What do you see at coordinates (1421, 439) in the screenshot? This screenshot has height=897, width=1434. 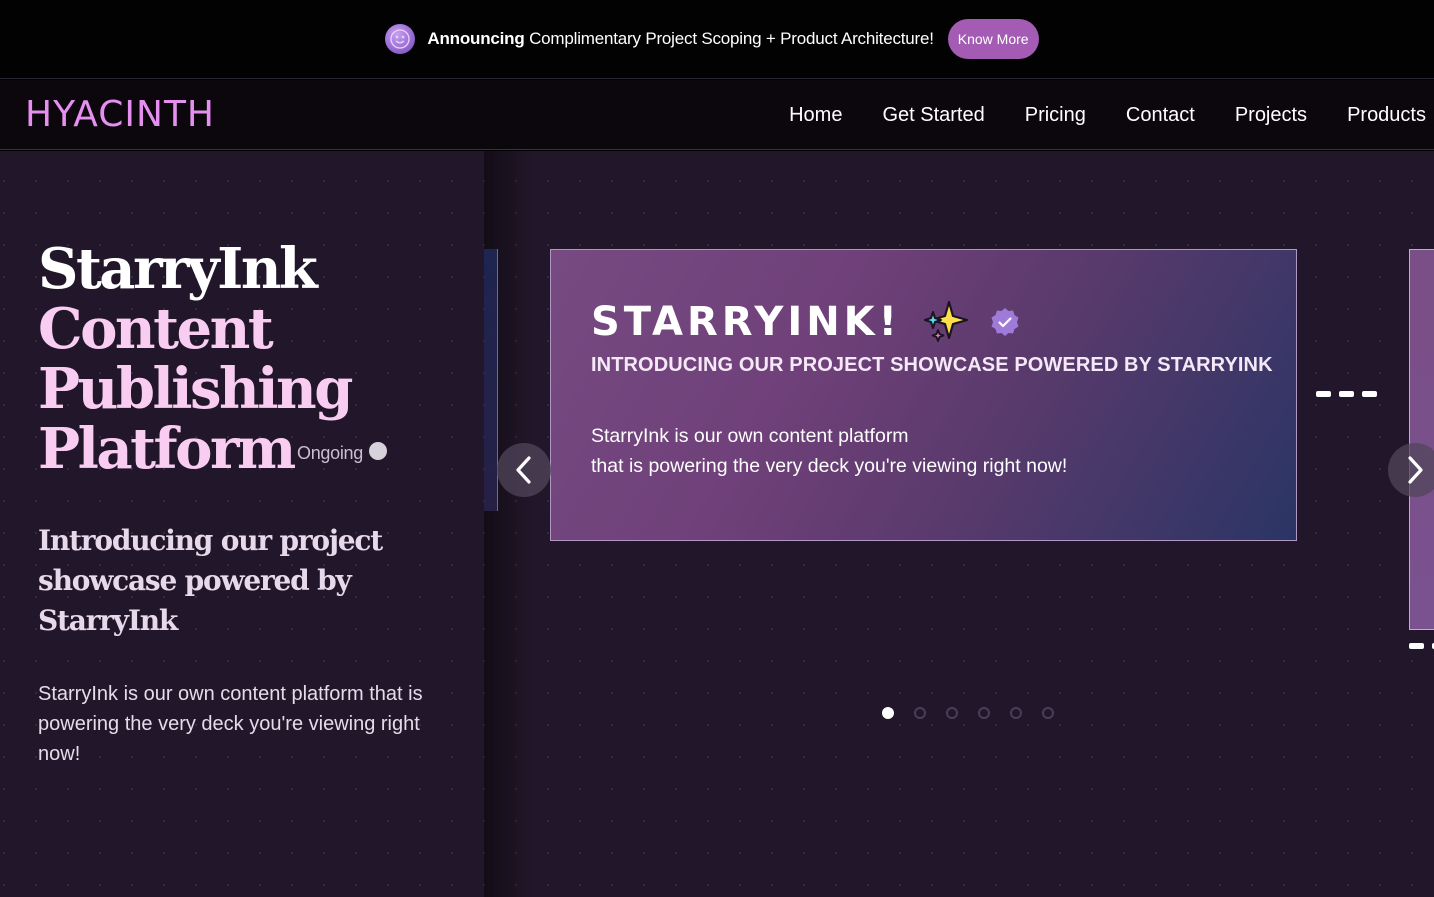 I see `carousel-next-card` at bounding box center [1421, 439].